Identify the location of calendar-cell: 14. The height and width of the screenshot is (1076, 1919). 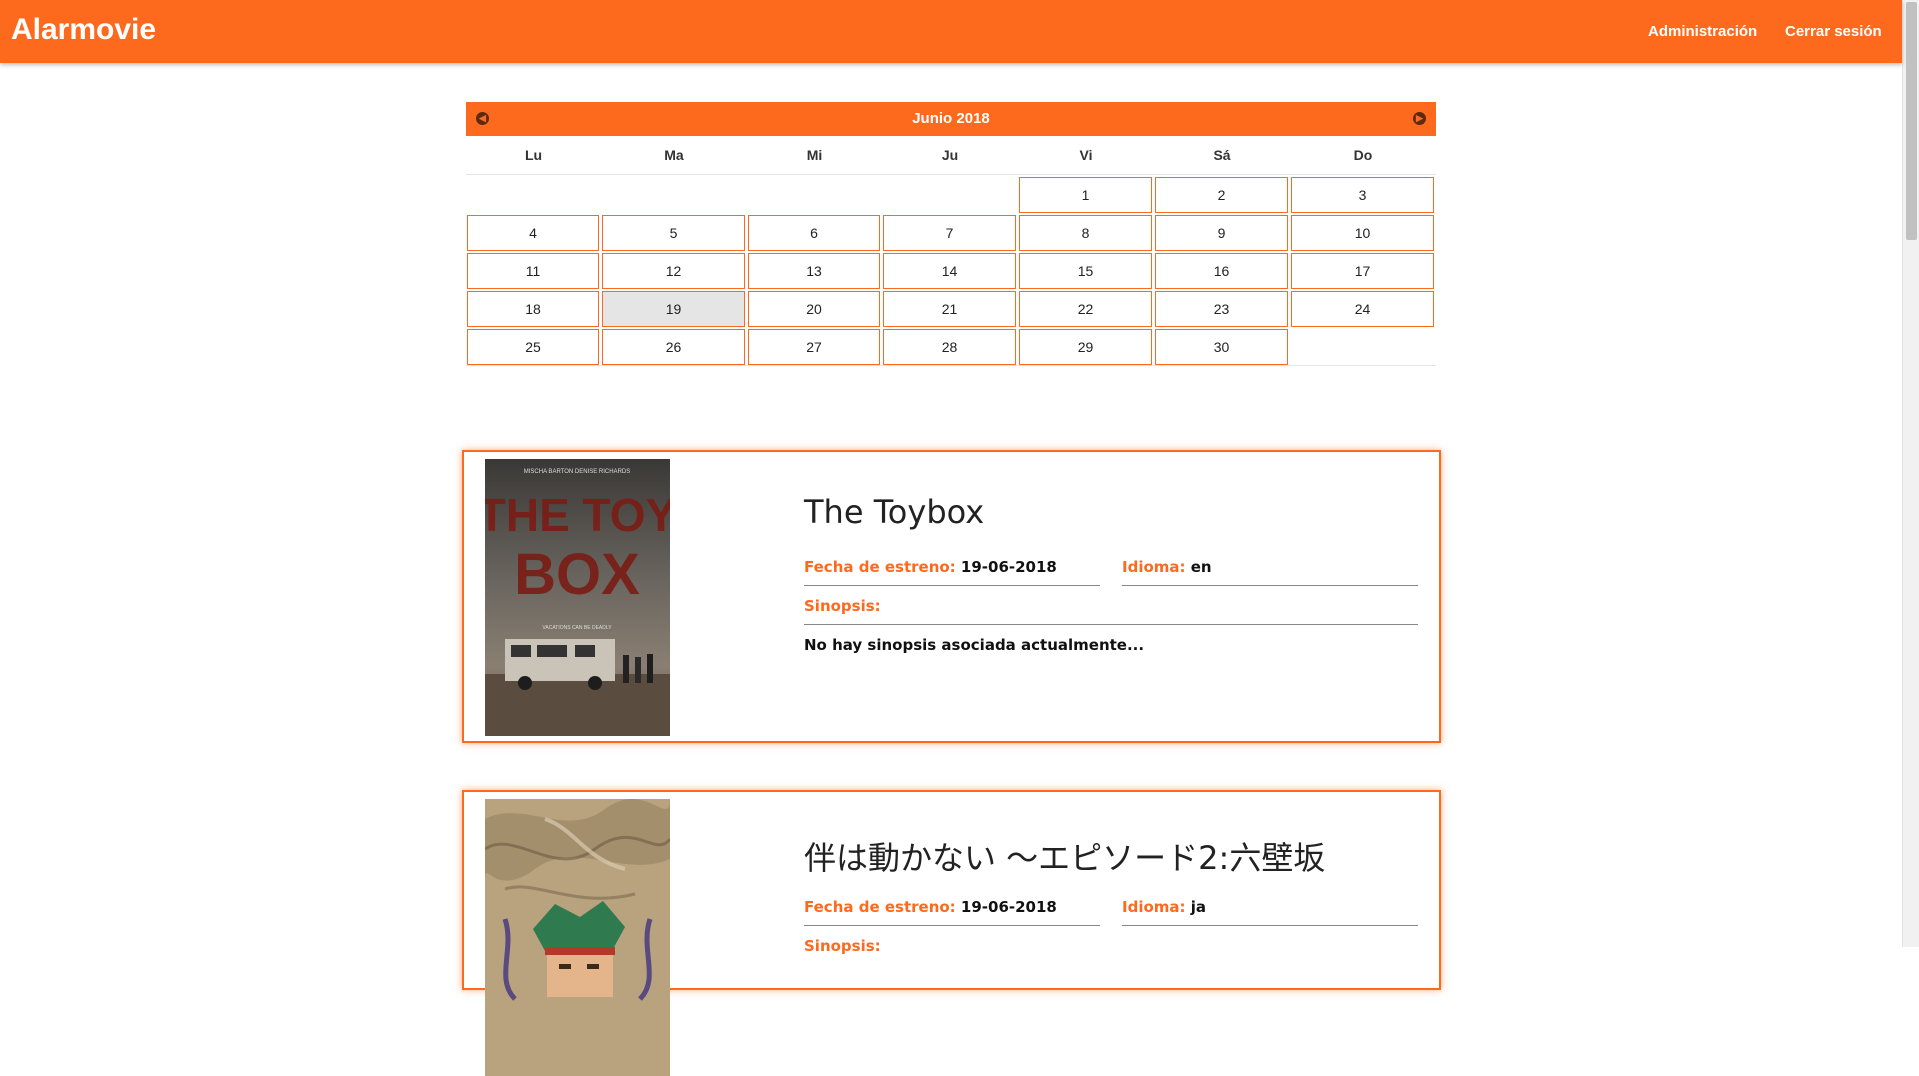
(950, 270).